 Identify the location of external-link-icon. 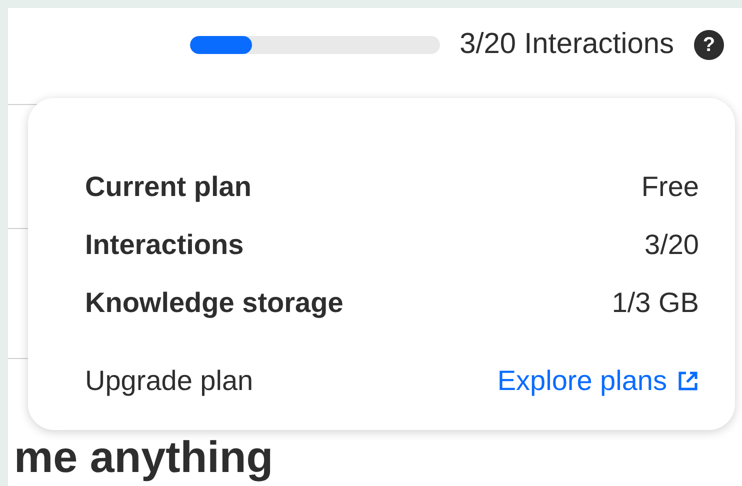
(688, 381).